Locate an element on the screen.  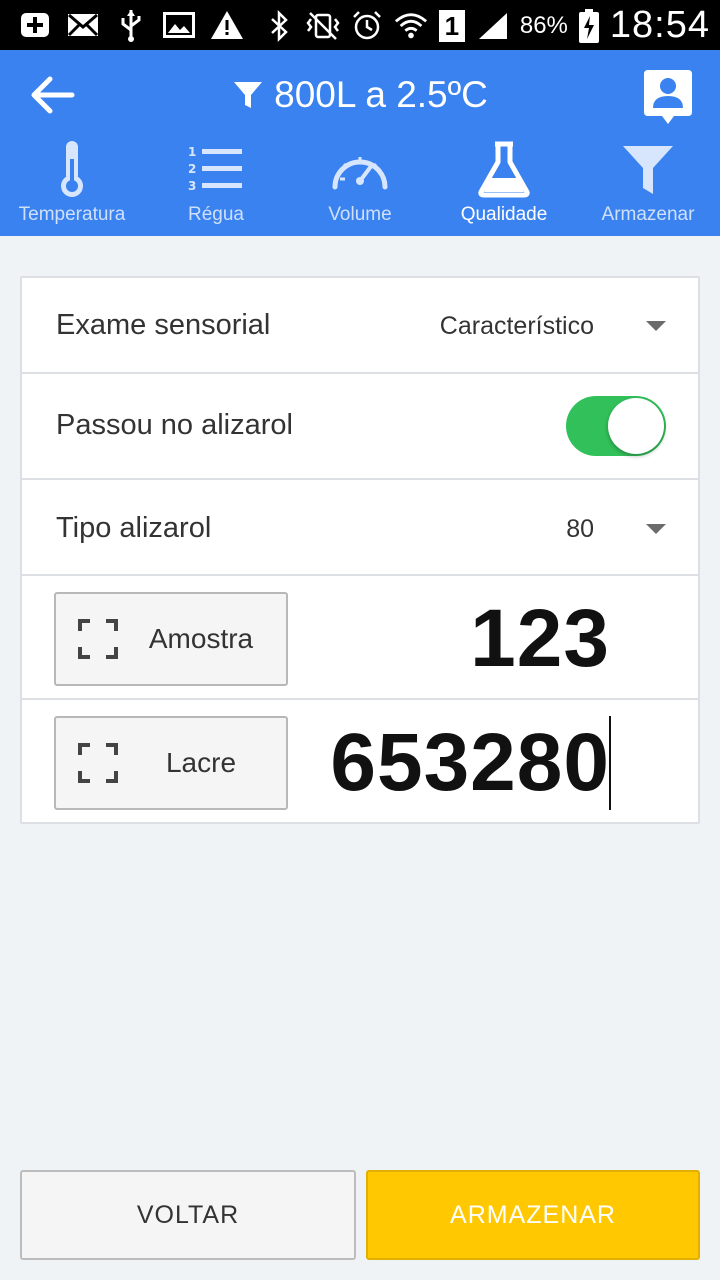
store-button: ARMAZENAR is located at coordinates (533, 1215).